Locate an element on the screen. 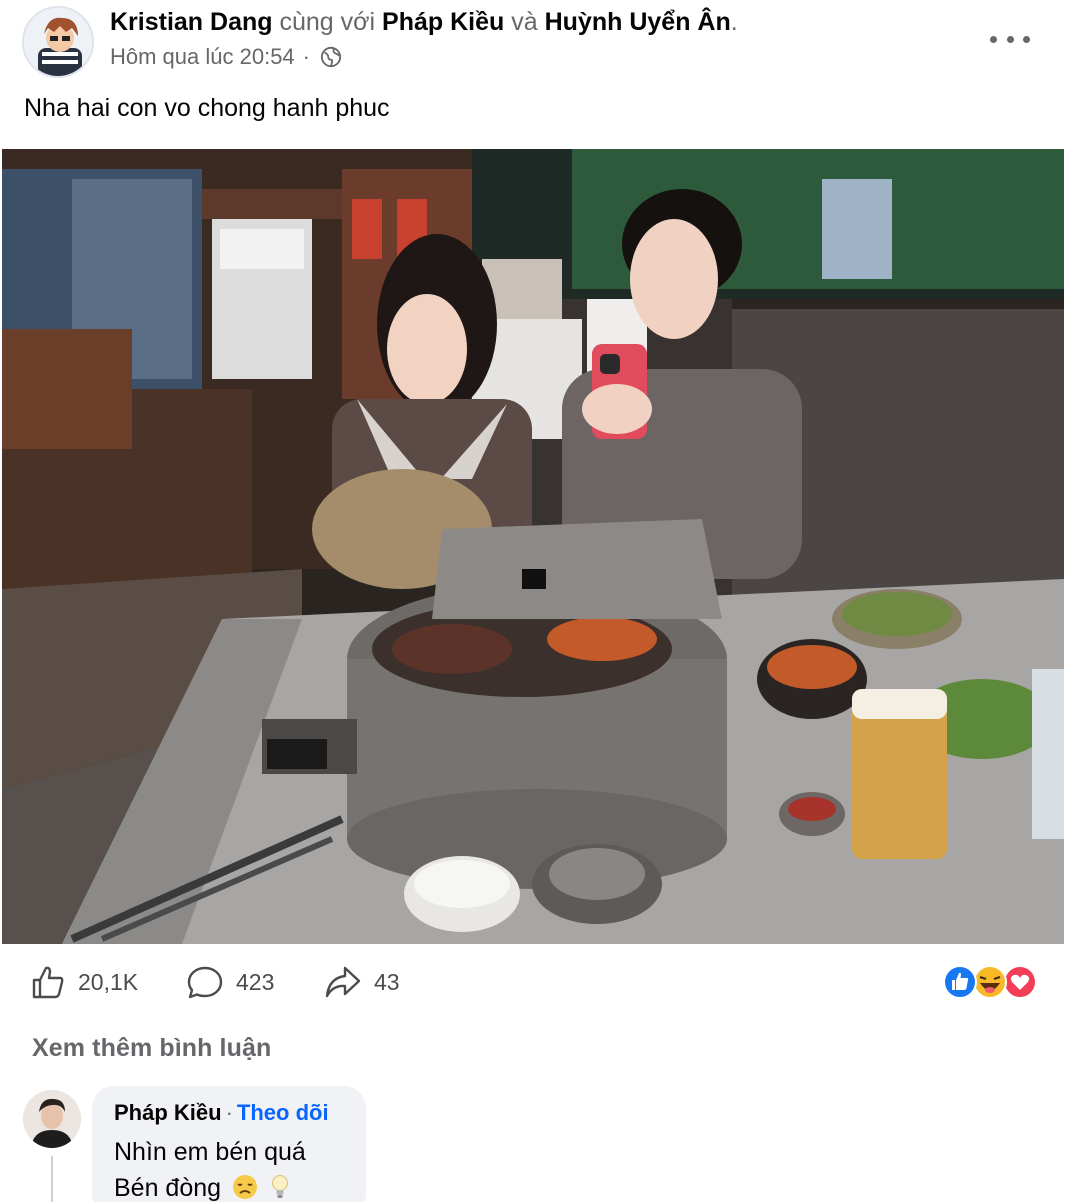 The height and width of the screenshot is (1202, 1066). like-icon is located at coordinates (48, 982).